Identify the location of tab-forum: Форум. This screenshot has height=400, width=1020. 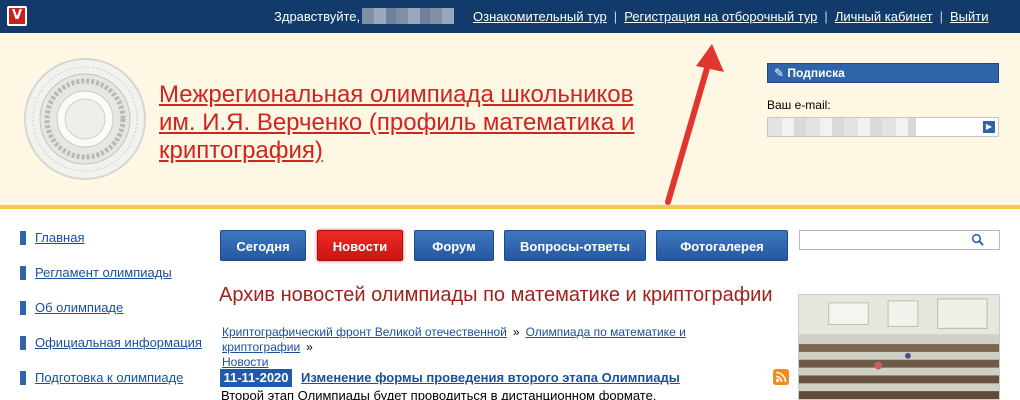
(454, 245).